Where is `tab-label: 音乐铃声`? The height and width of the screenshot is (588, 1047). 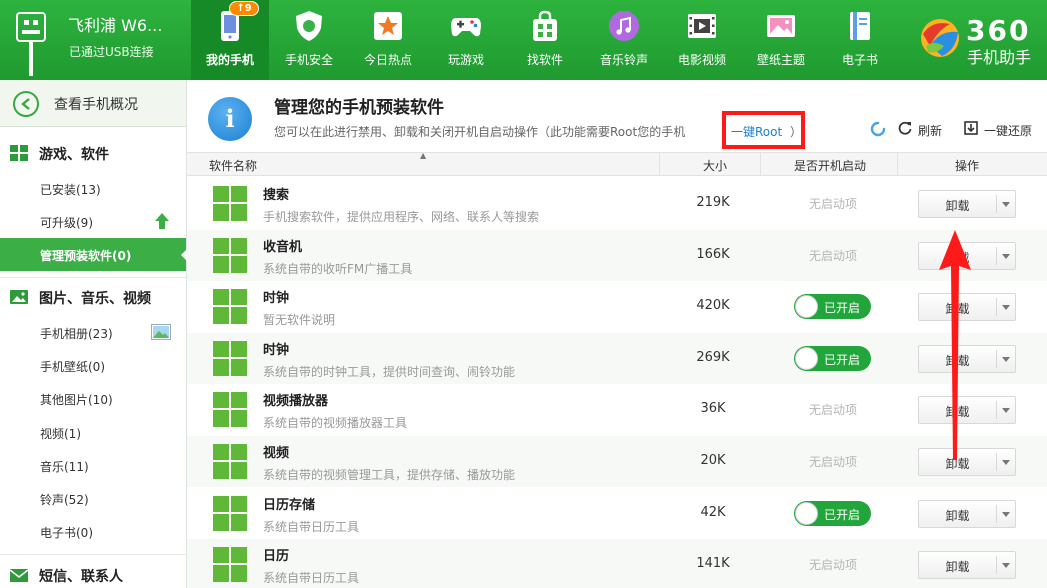
tab-label: 音乐铃声 is located at coordinates (623, 60).